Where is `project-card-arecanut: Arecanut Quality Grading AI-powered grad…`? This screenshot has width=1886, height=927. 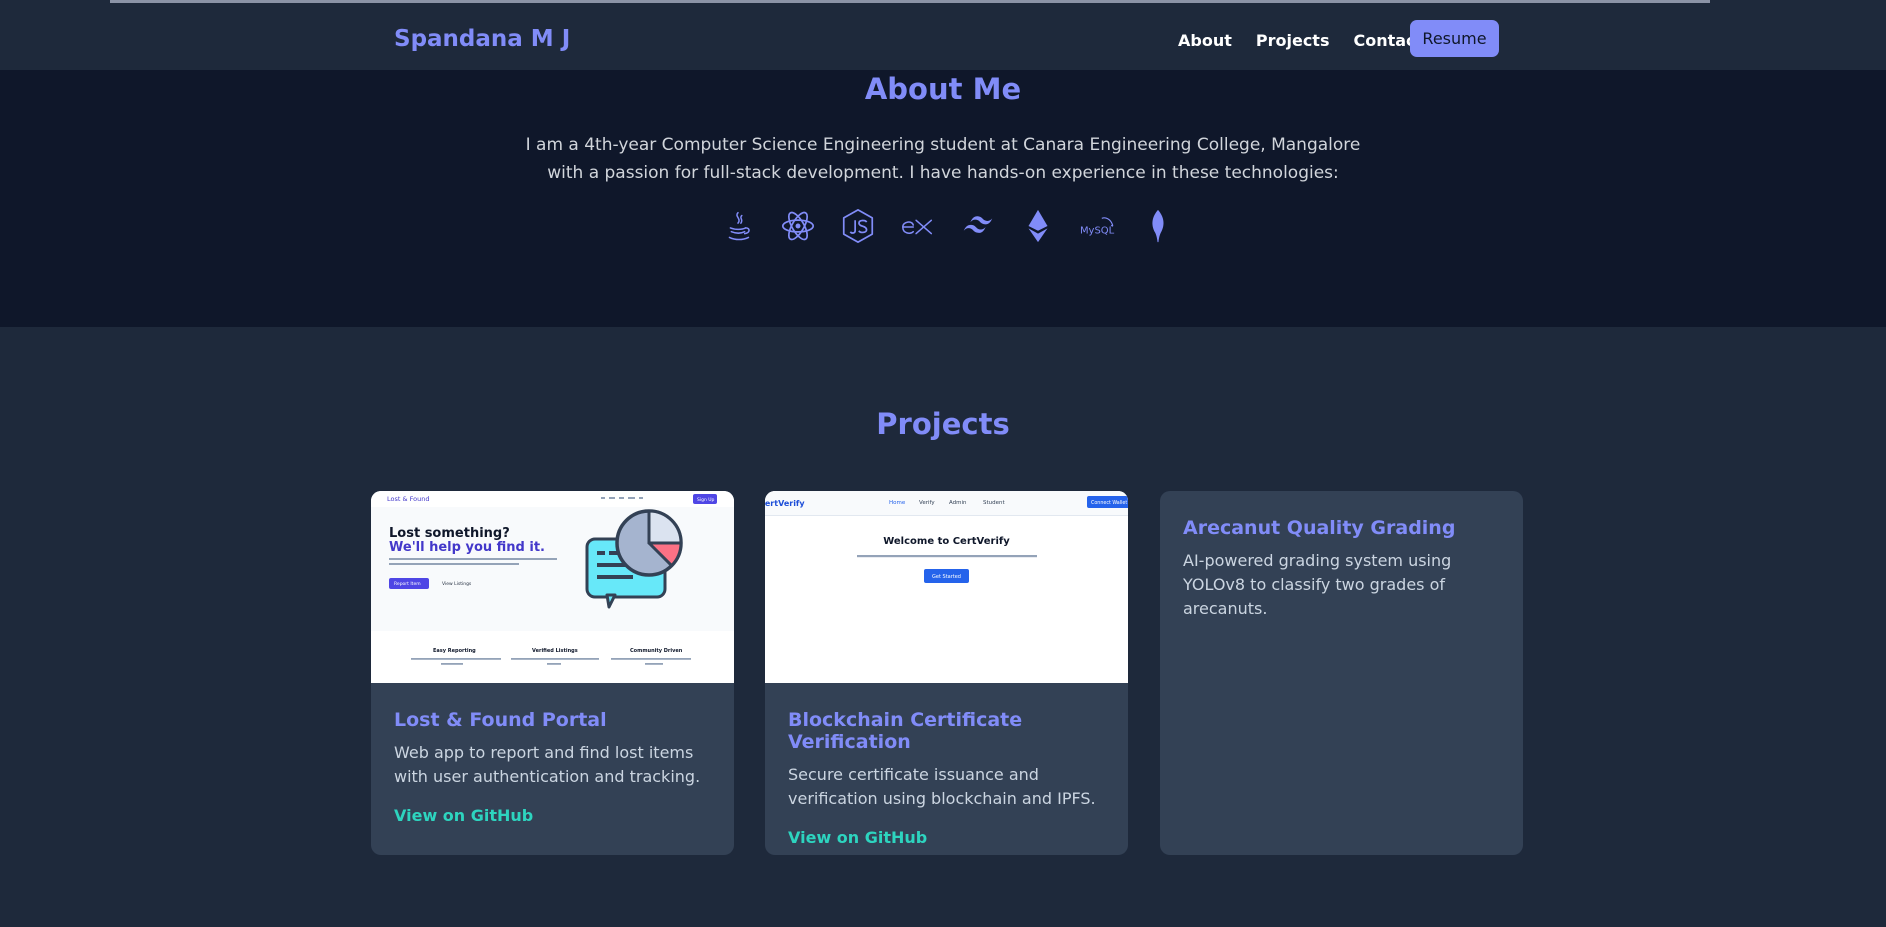 project-card-arecanut: Arecanut Quality Grading AI-powered grad… is located at coordinates (1341, 673).